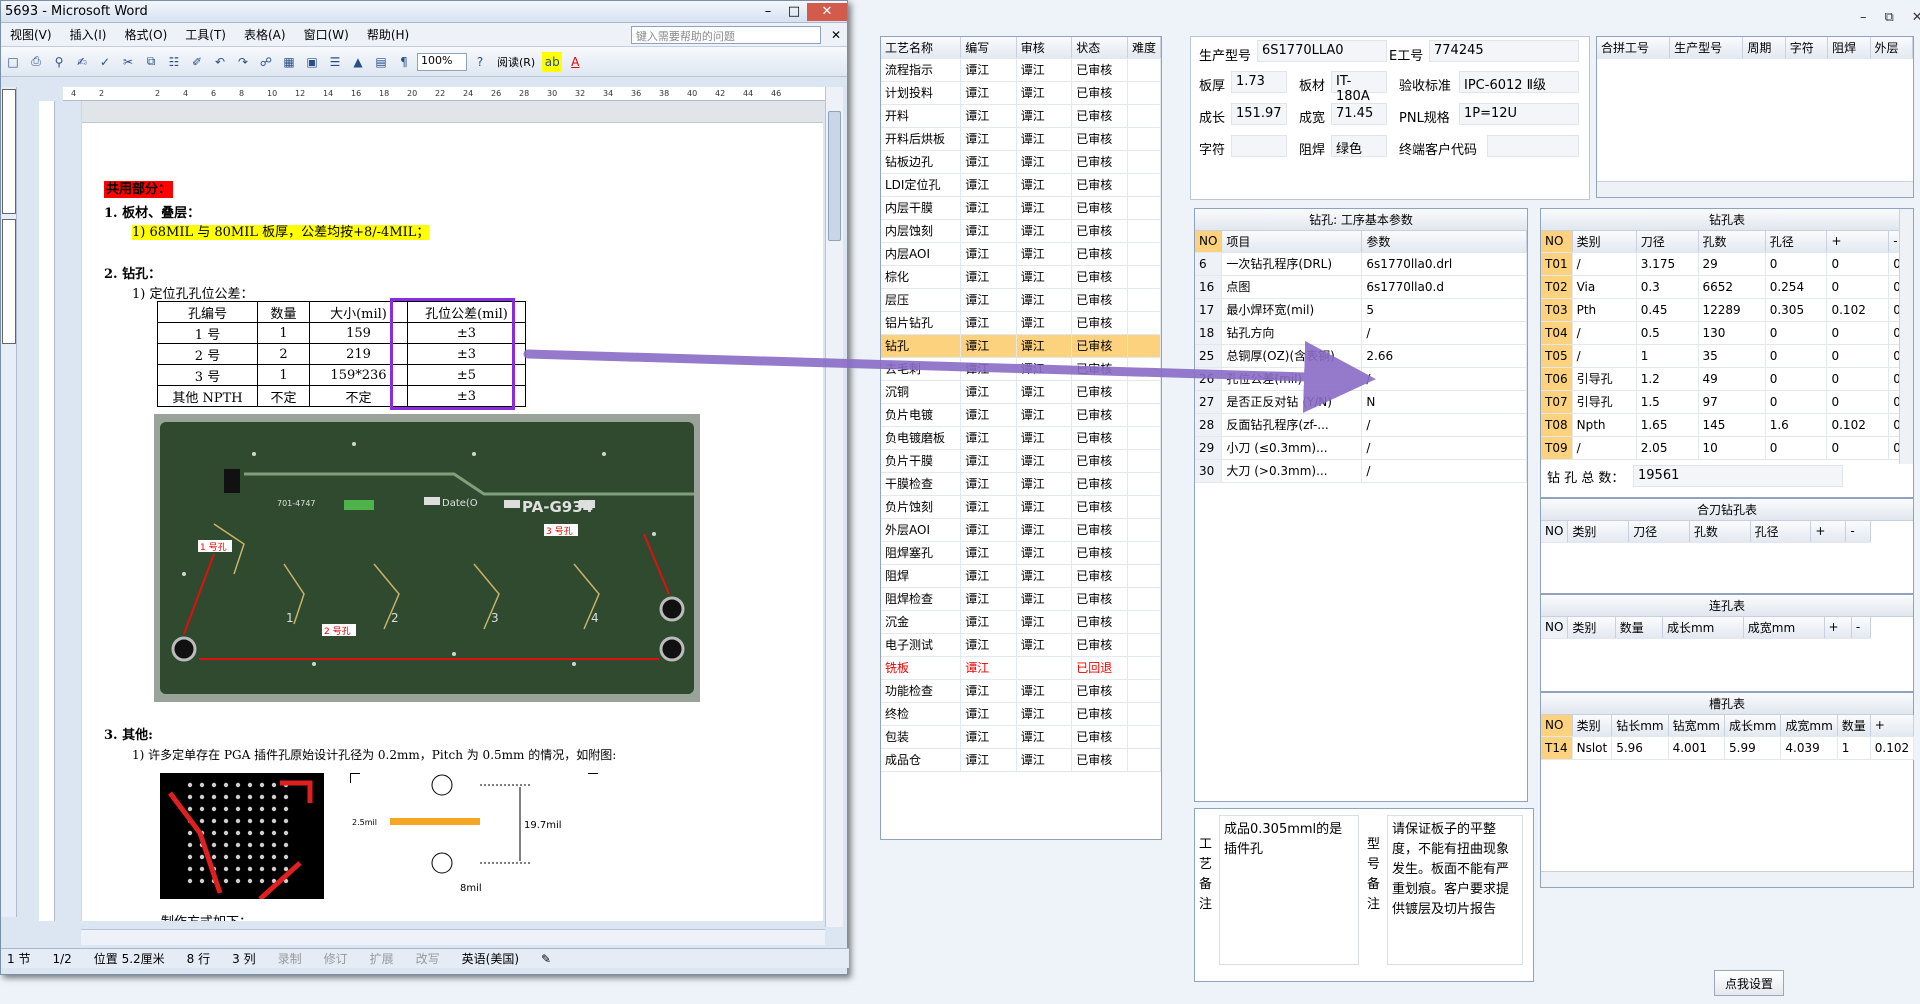  Describe the element at coordinates (1021, 622) in the screenshot. I see `process-row: 沉金 谭江 谭江 已审核` at that location.